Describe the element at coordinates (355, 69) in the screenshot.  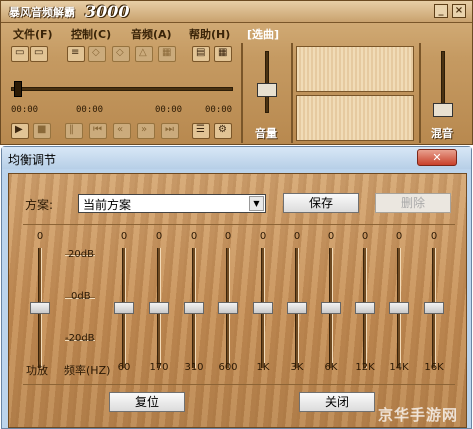
I see `spectrum-display-top` at that location.